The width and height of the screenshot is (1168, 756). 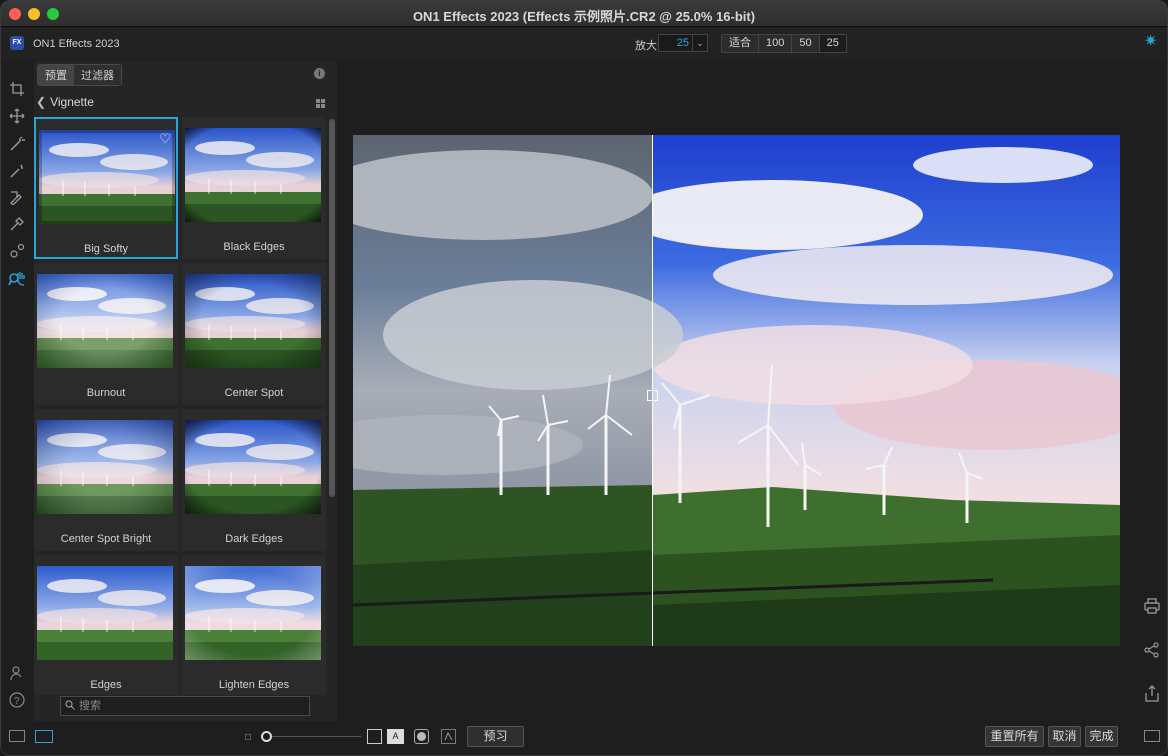 I want to click on export-icon, so click(x=1152, y=694).